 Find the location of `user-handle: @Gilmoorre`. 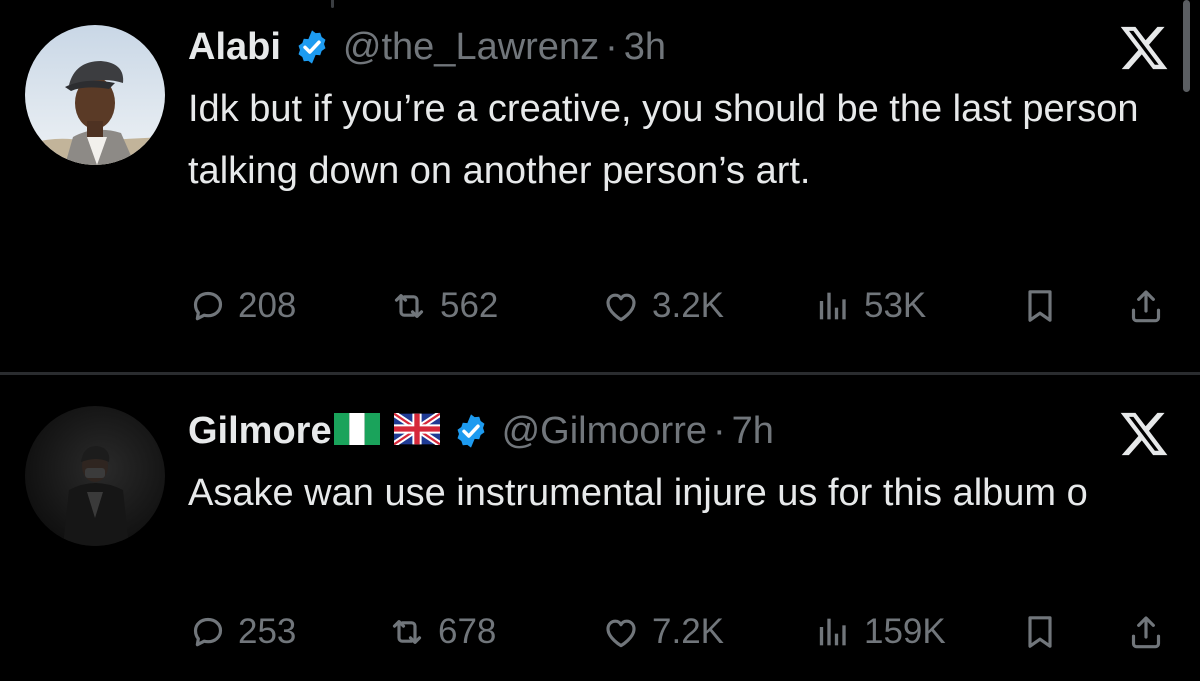

user-handle: @Gilmoorre is located at coordinates (604, 431).